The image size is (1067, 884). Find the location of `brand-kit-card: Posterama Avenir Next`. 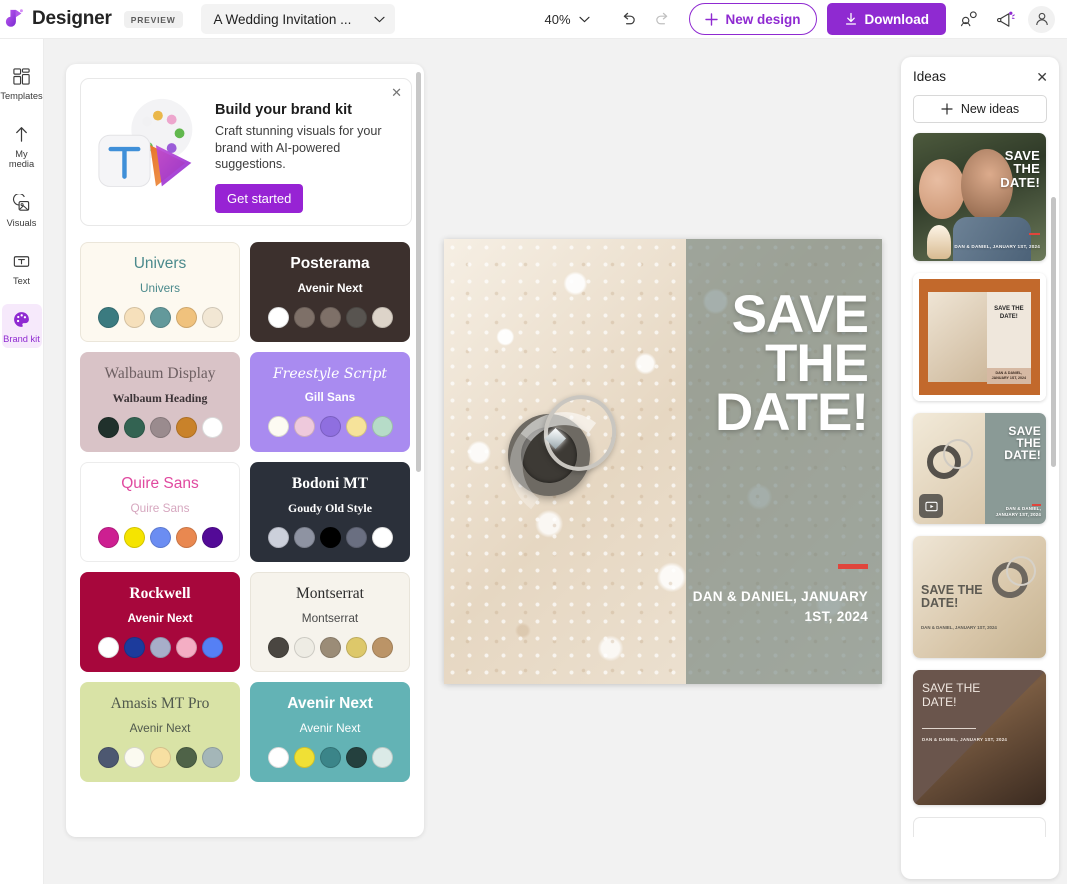

brand-kit-card: Posterama Avenir Next is located at coordinates (330, 292).